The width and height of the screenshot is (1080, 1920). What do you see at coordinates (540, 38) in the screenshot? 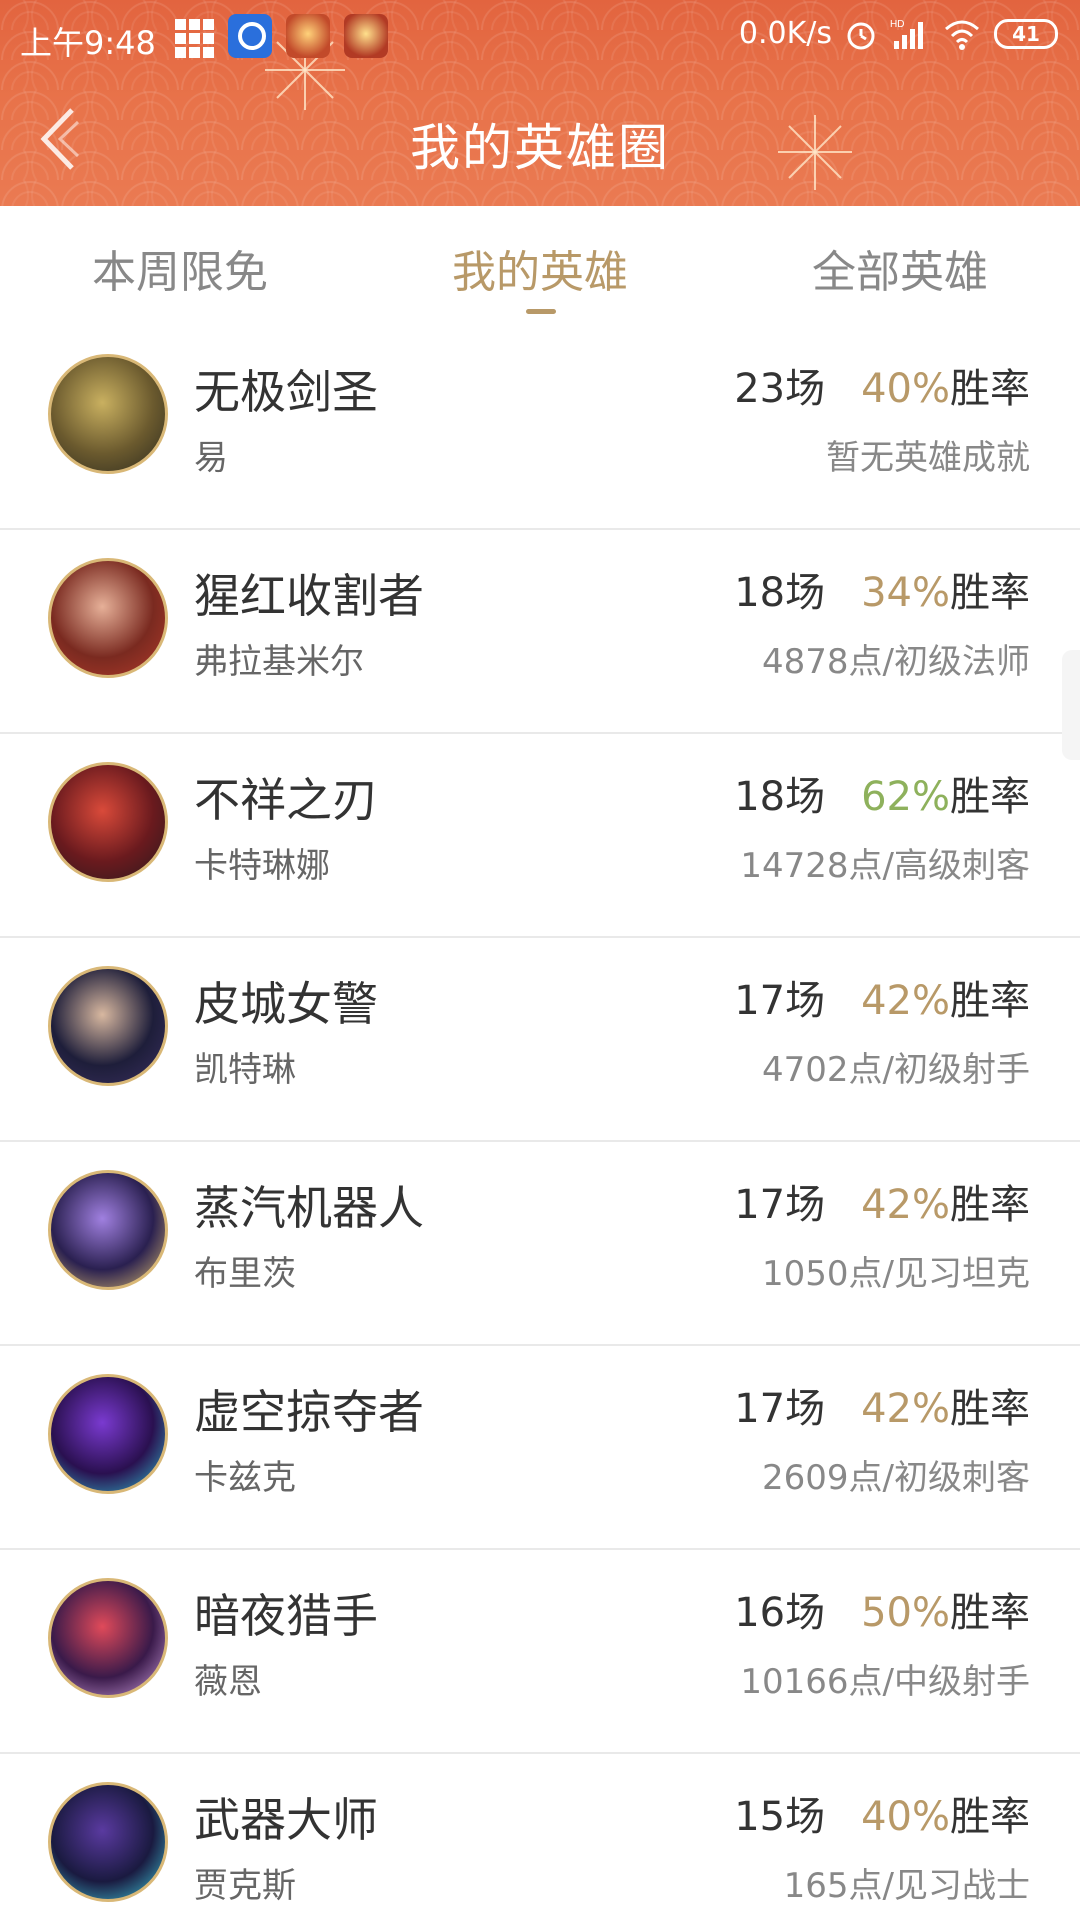
I see `status-bar: 上午9:48 0.0K/s HD 41` at bounding box center [540, 38].